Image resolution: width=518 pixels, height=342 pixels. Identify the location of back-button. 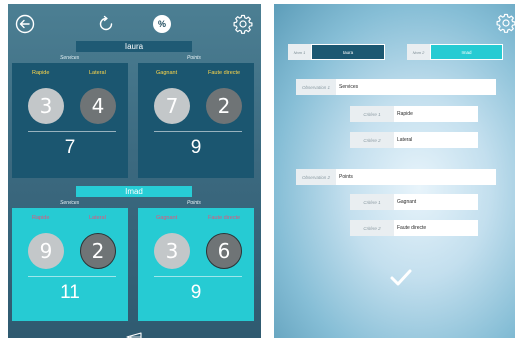
(25, 24).